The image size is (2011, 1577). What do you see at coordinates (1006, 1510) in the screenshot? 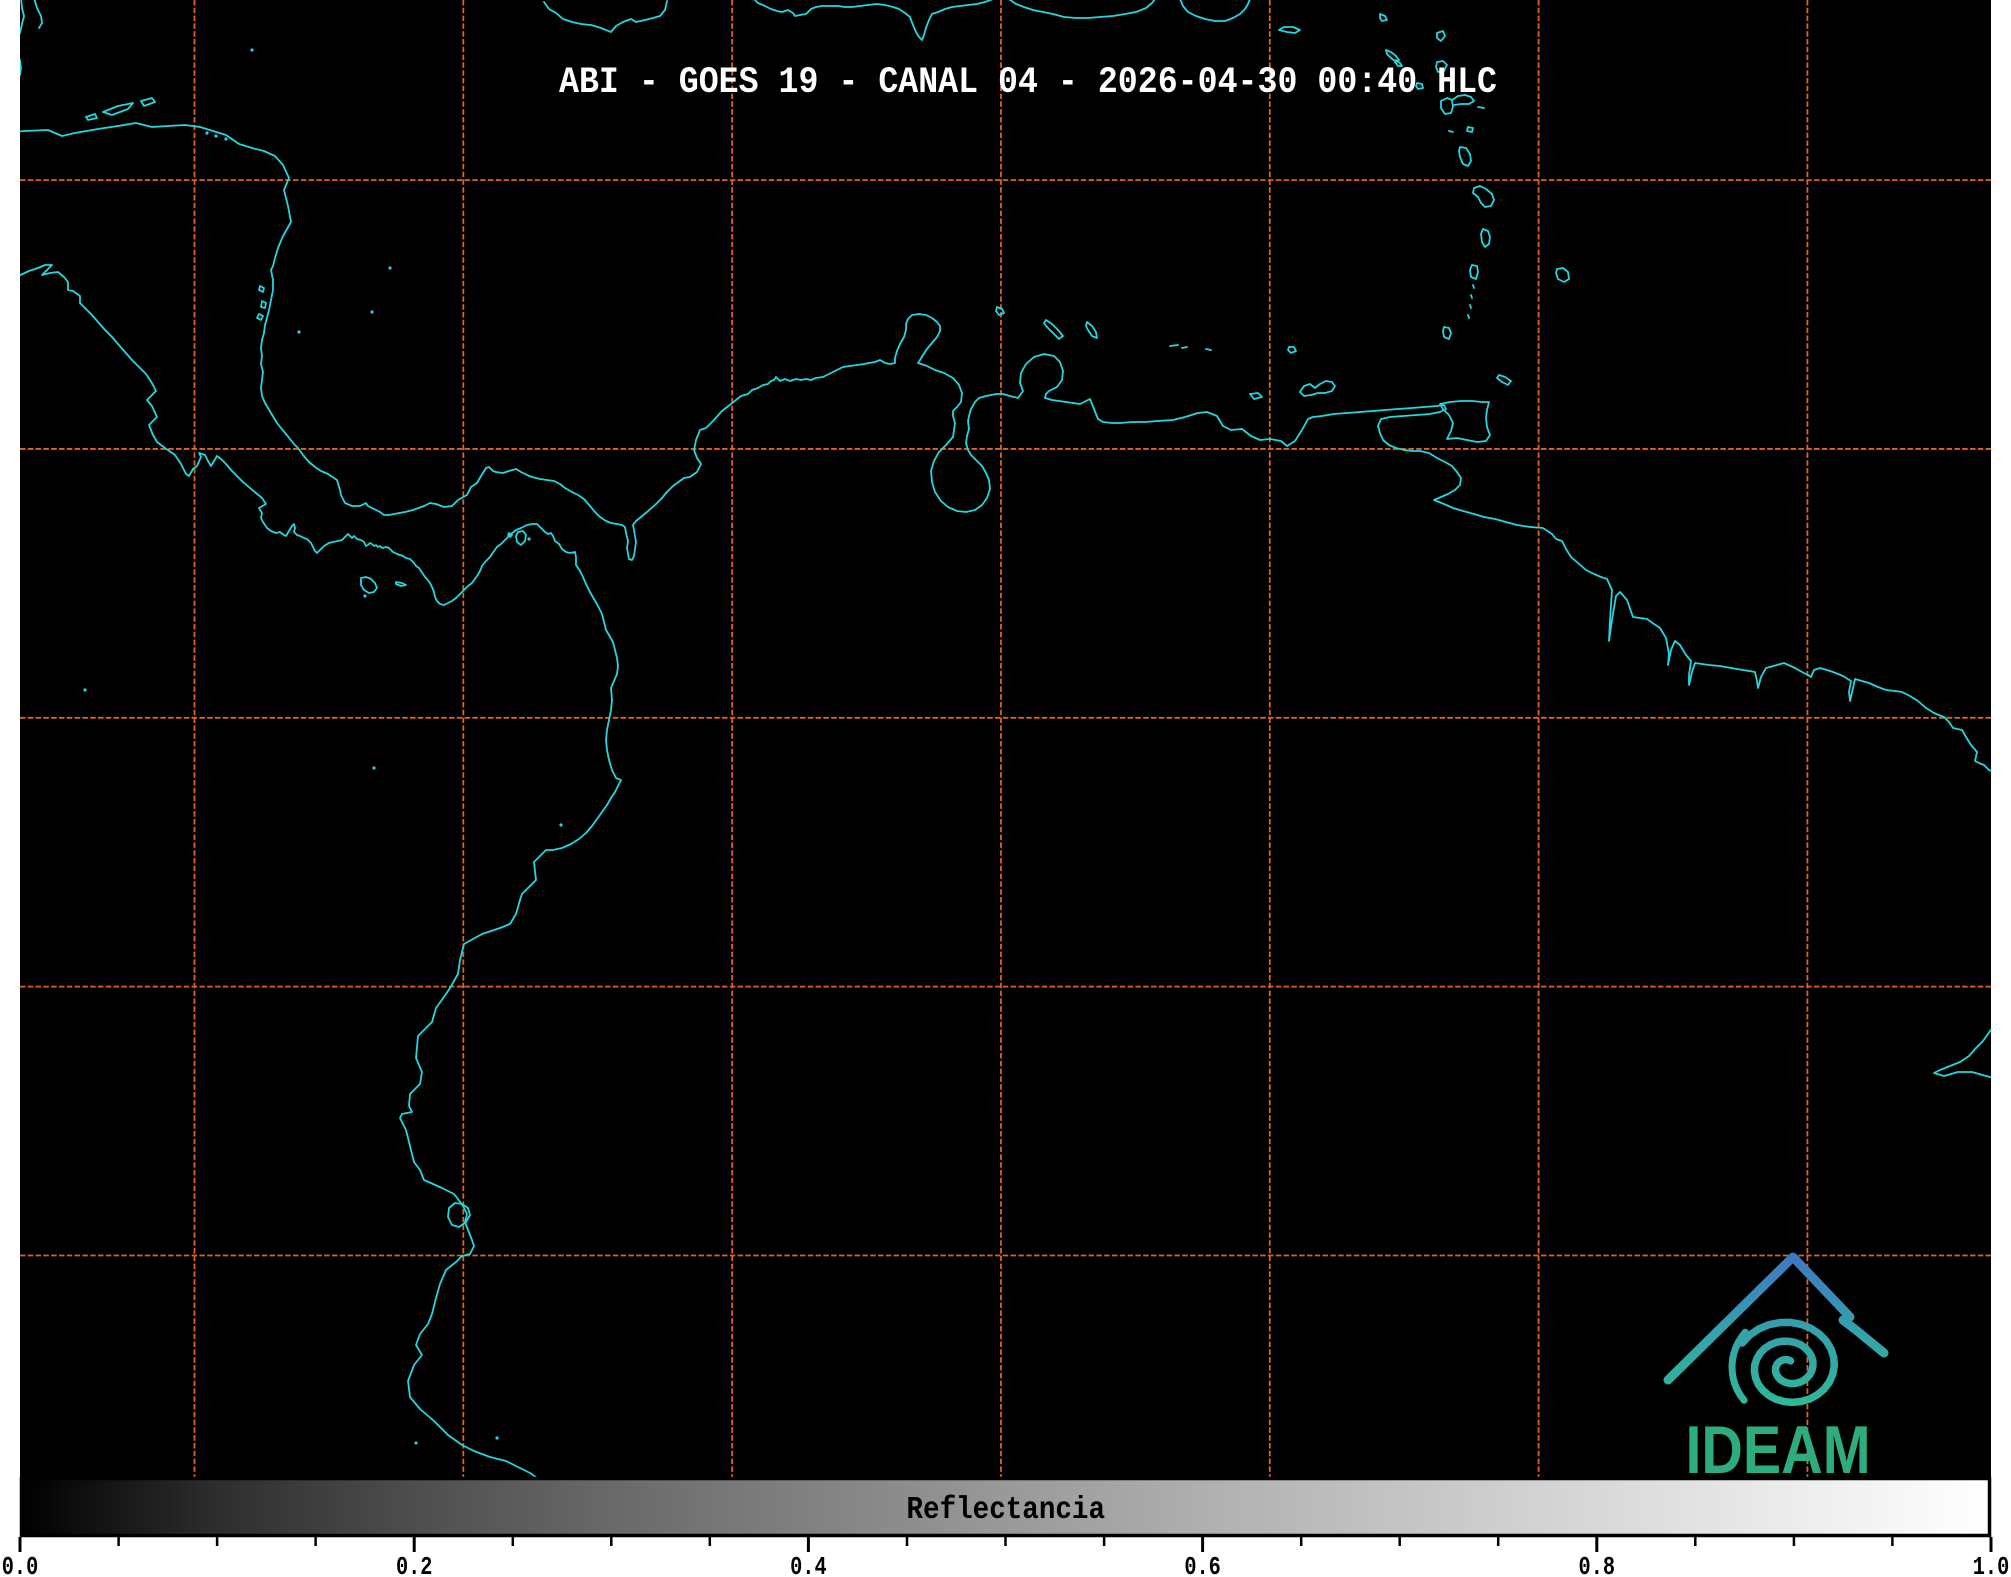
I see `svg-text: Reflectancia` at bounding box center [1006, 1510].